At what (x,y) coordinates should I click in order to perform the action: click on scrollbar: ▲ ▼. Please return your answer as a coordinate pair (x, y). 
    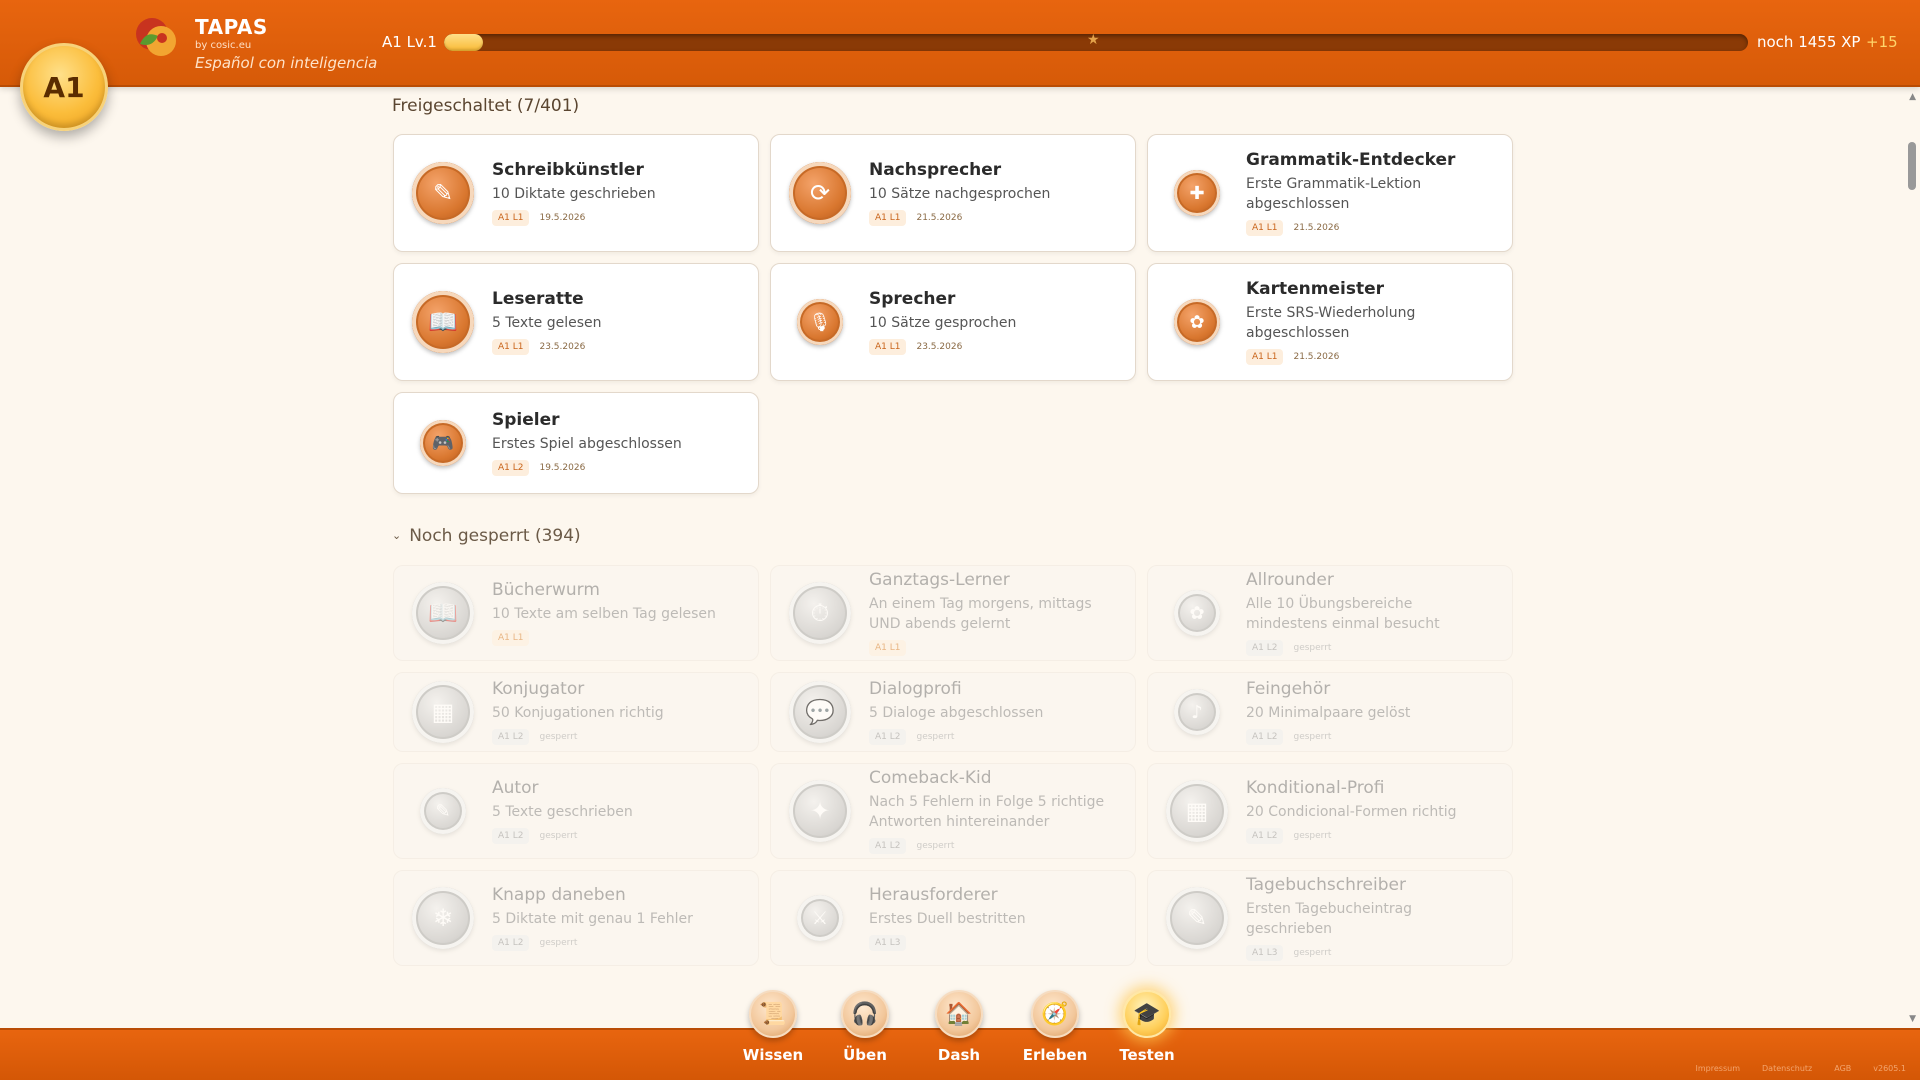
    Looking at the image, I should click on (1911, 558).